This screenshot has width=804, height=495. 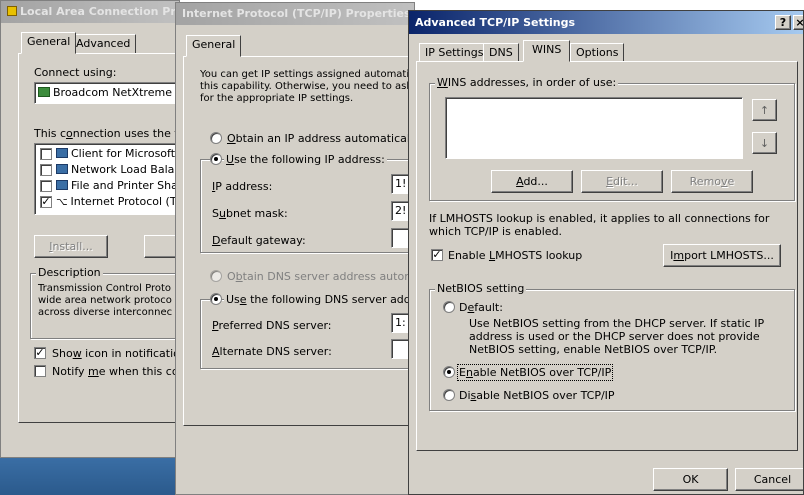 I want to click on tab-ip-settings: IP Settings, so click(x=454, y=53).